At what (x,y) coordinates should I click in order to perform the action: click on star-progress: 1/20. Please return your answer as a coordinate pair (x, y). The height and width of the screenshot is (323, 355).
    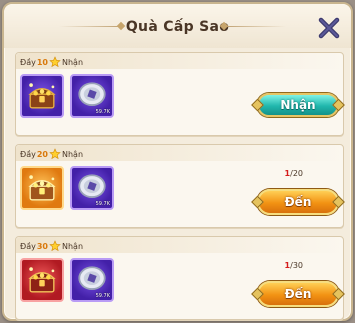
    Looking at the image, I should click on (294, 173).